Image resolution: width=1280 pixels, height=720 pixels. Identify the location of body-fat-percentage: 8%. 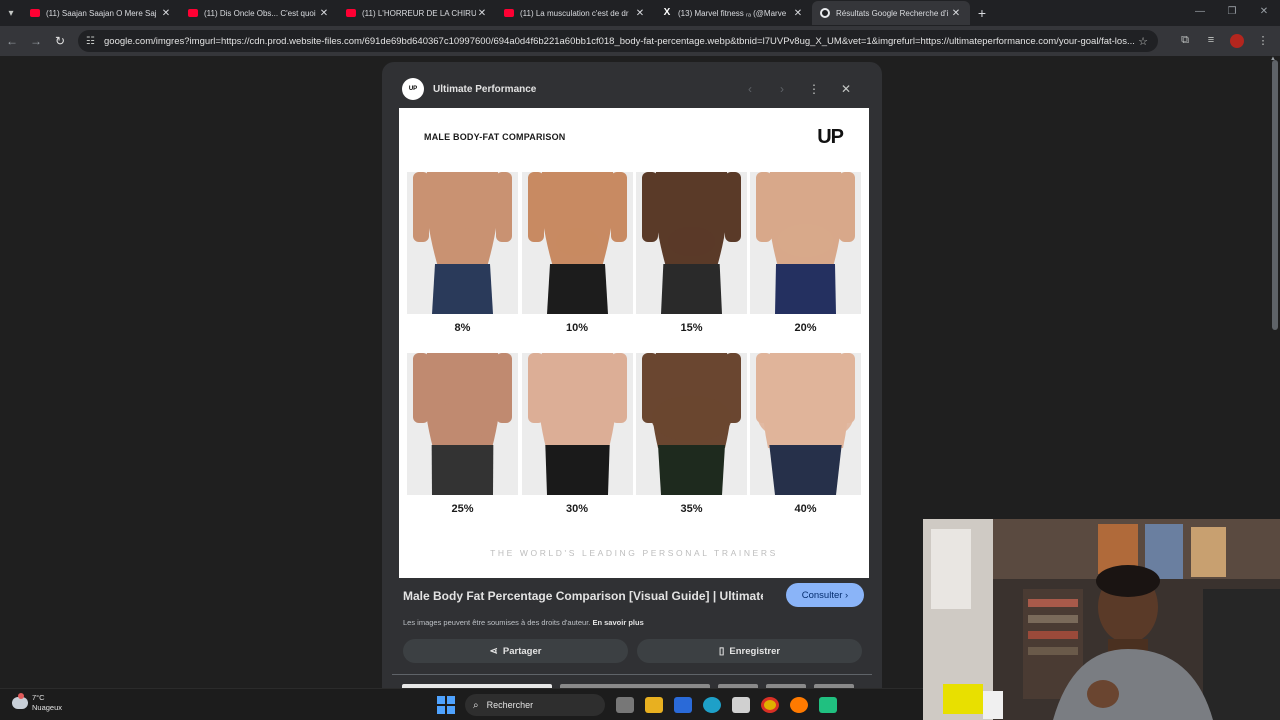
(462, 328).